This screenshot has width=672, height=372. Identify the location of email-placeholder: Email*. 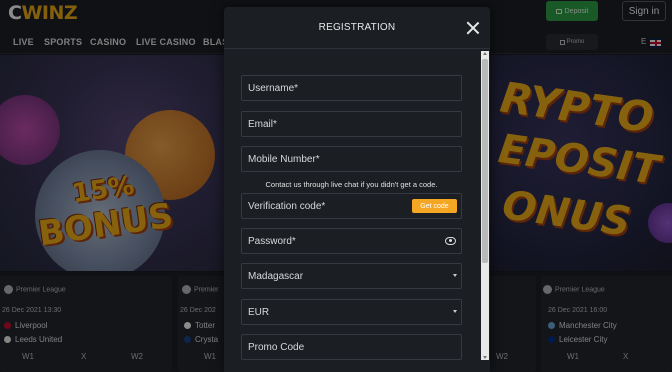
(262, 124).